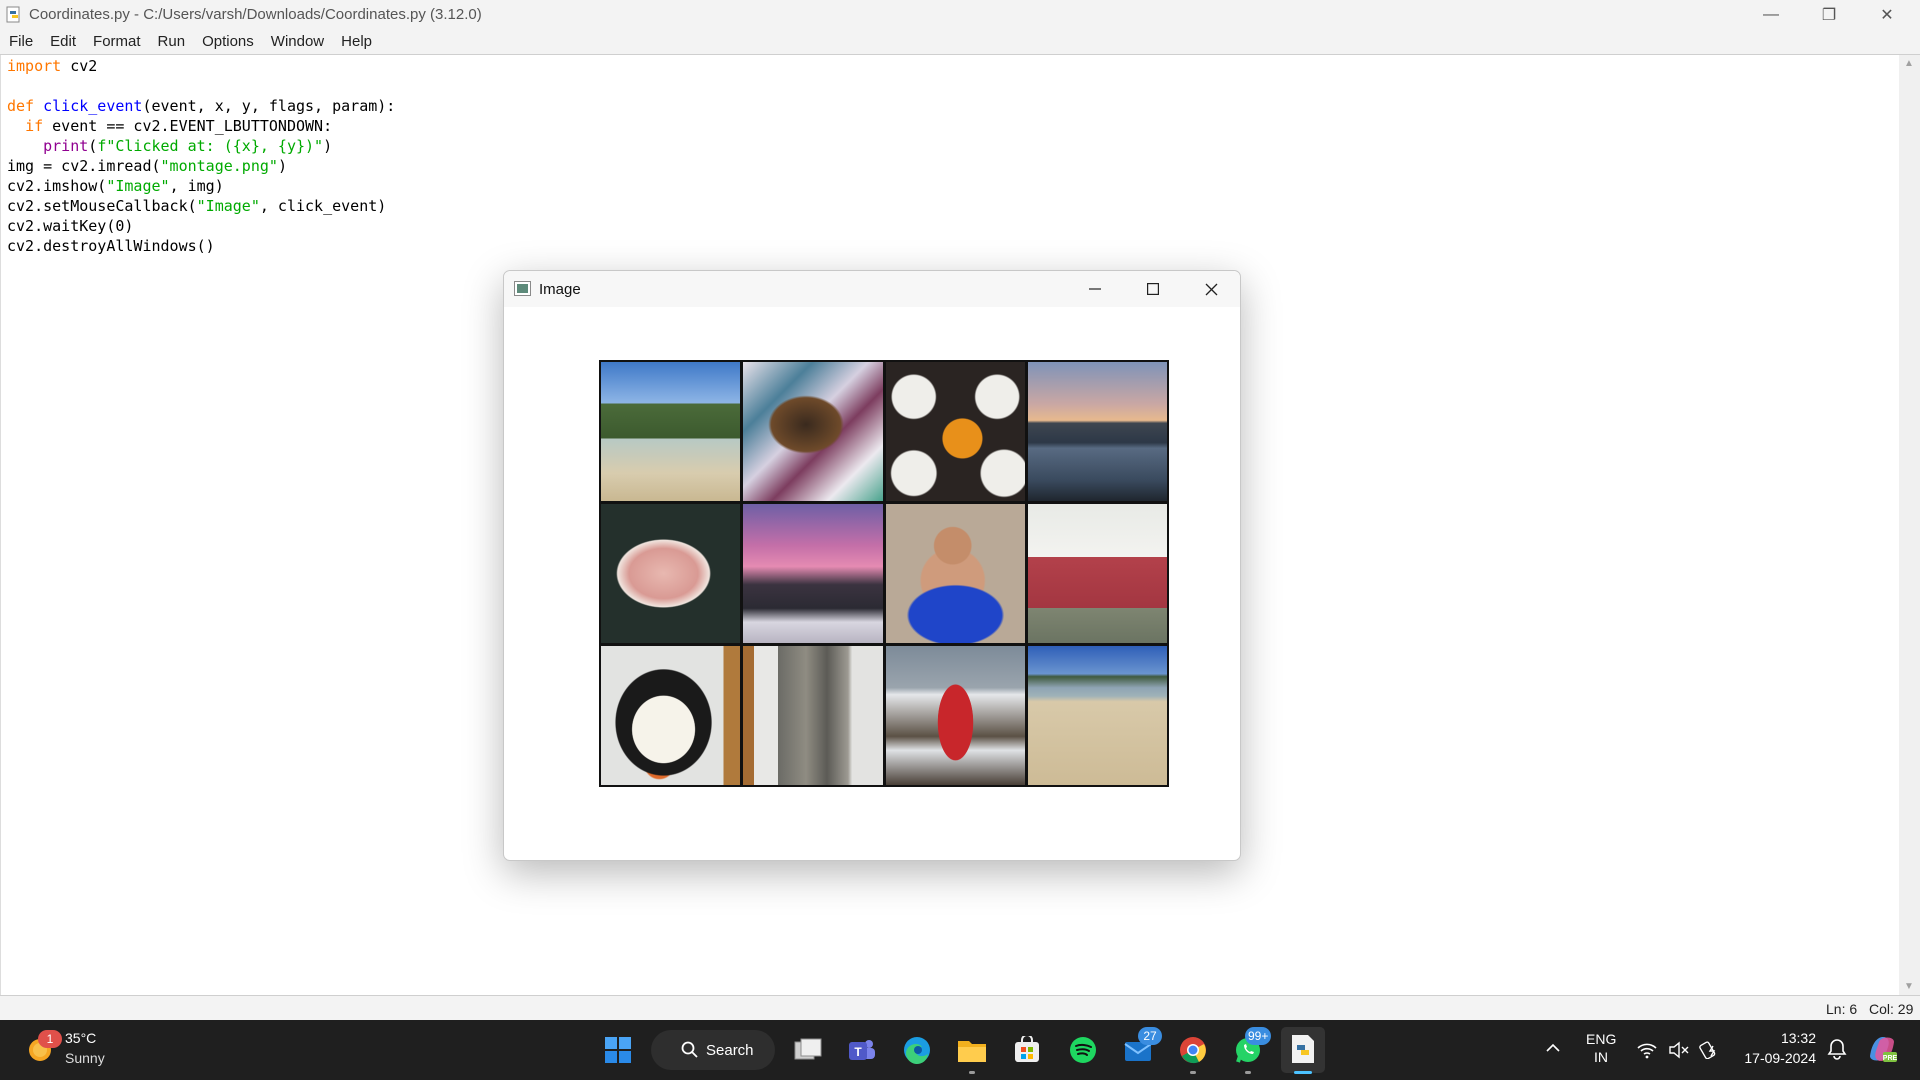 This screenshot has width=1920, height=1080. I want to click on spotify-button, so click(1083, 1050).